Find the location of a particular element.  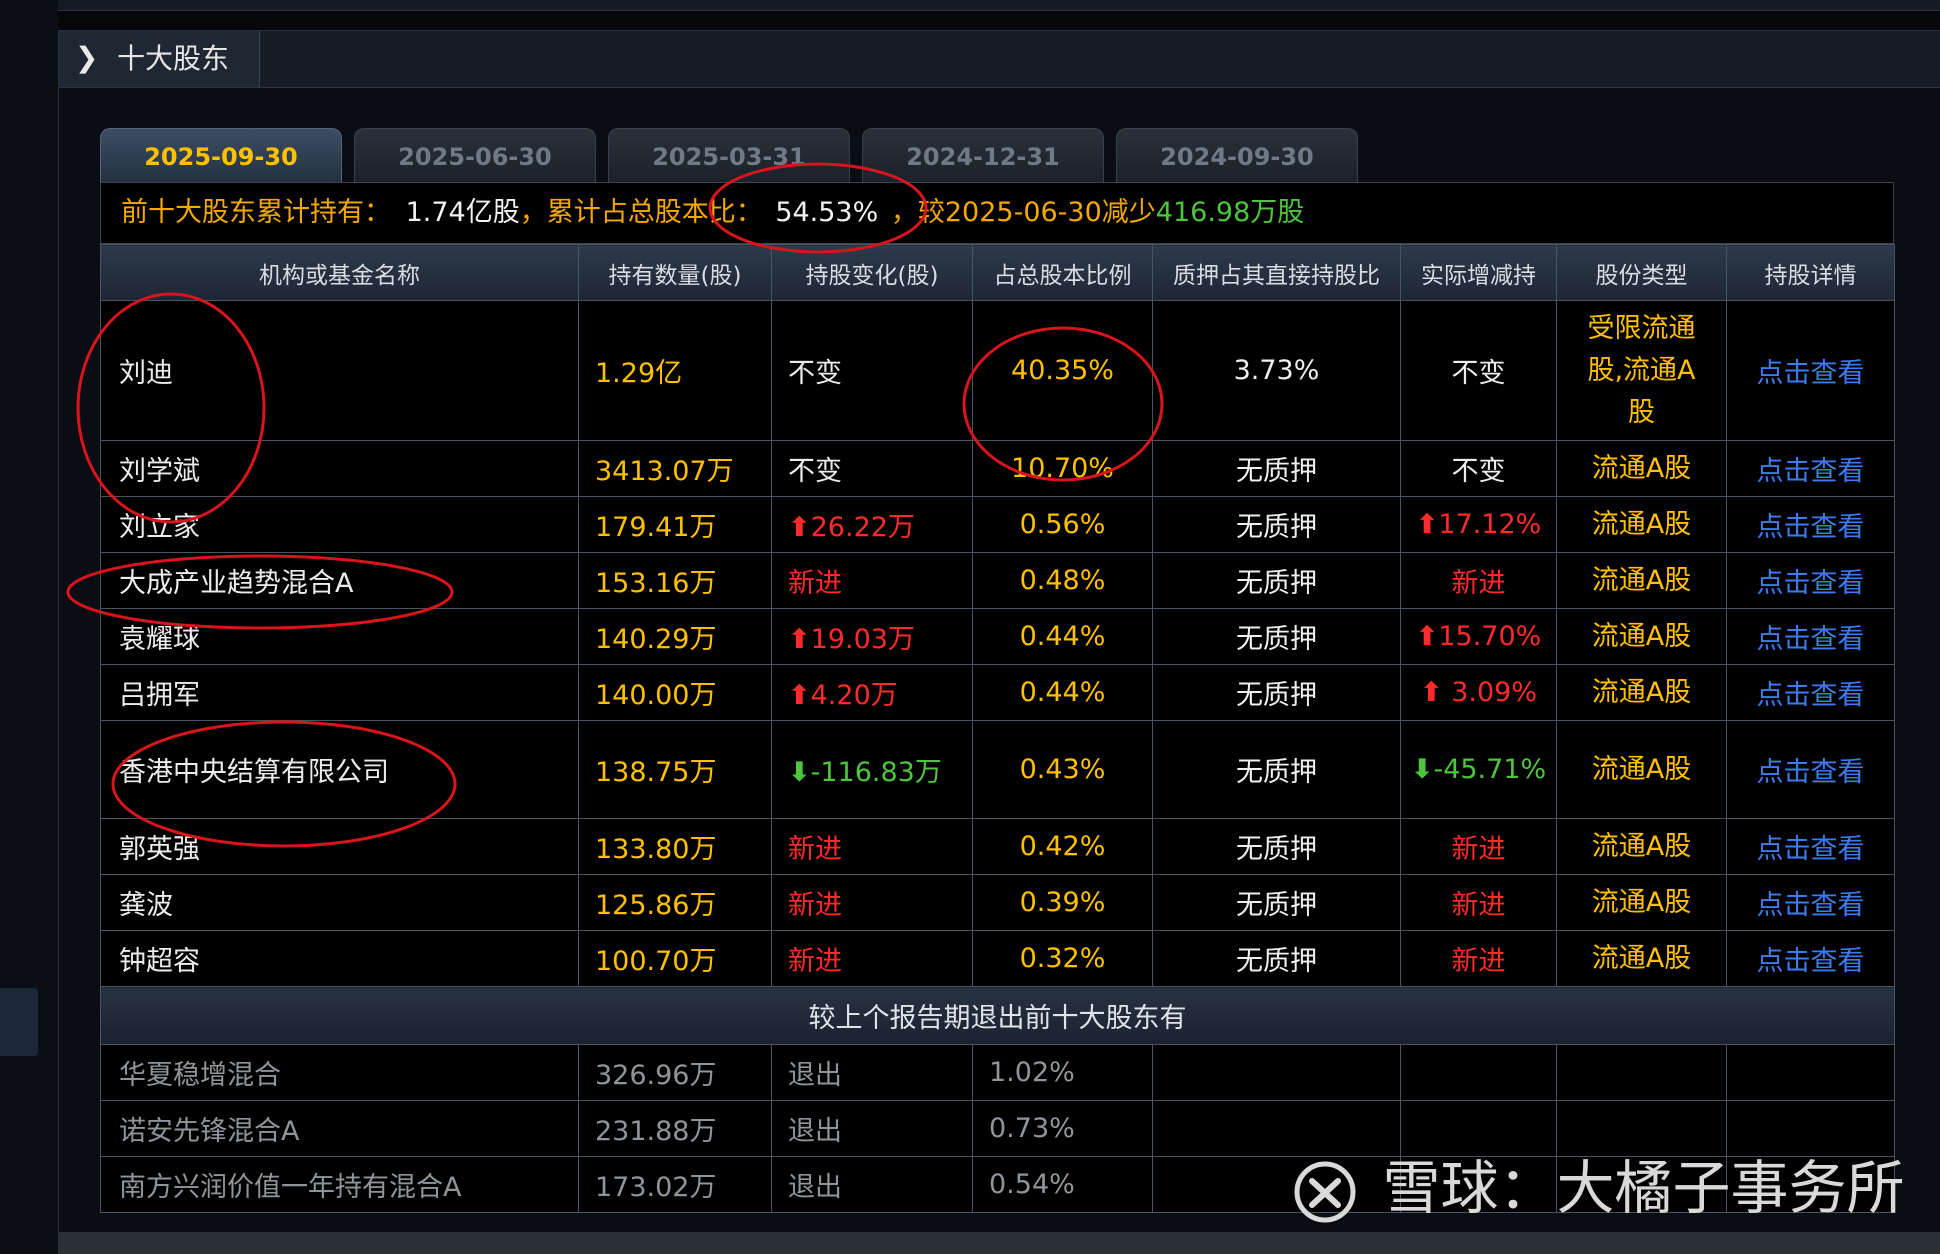

tab-2025-09-30: 2025-09-30 is located at coordinates (221, 155).